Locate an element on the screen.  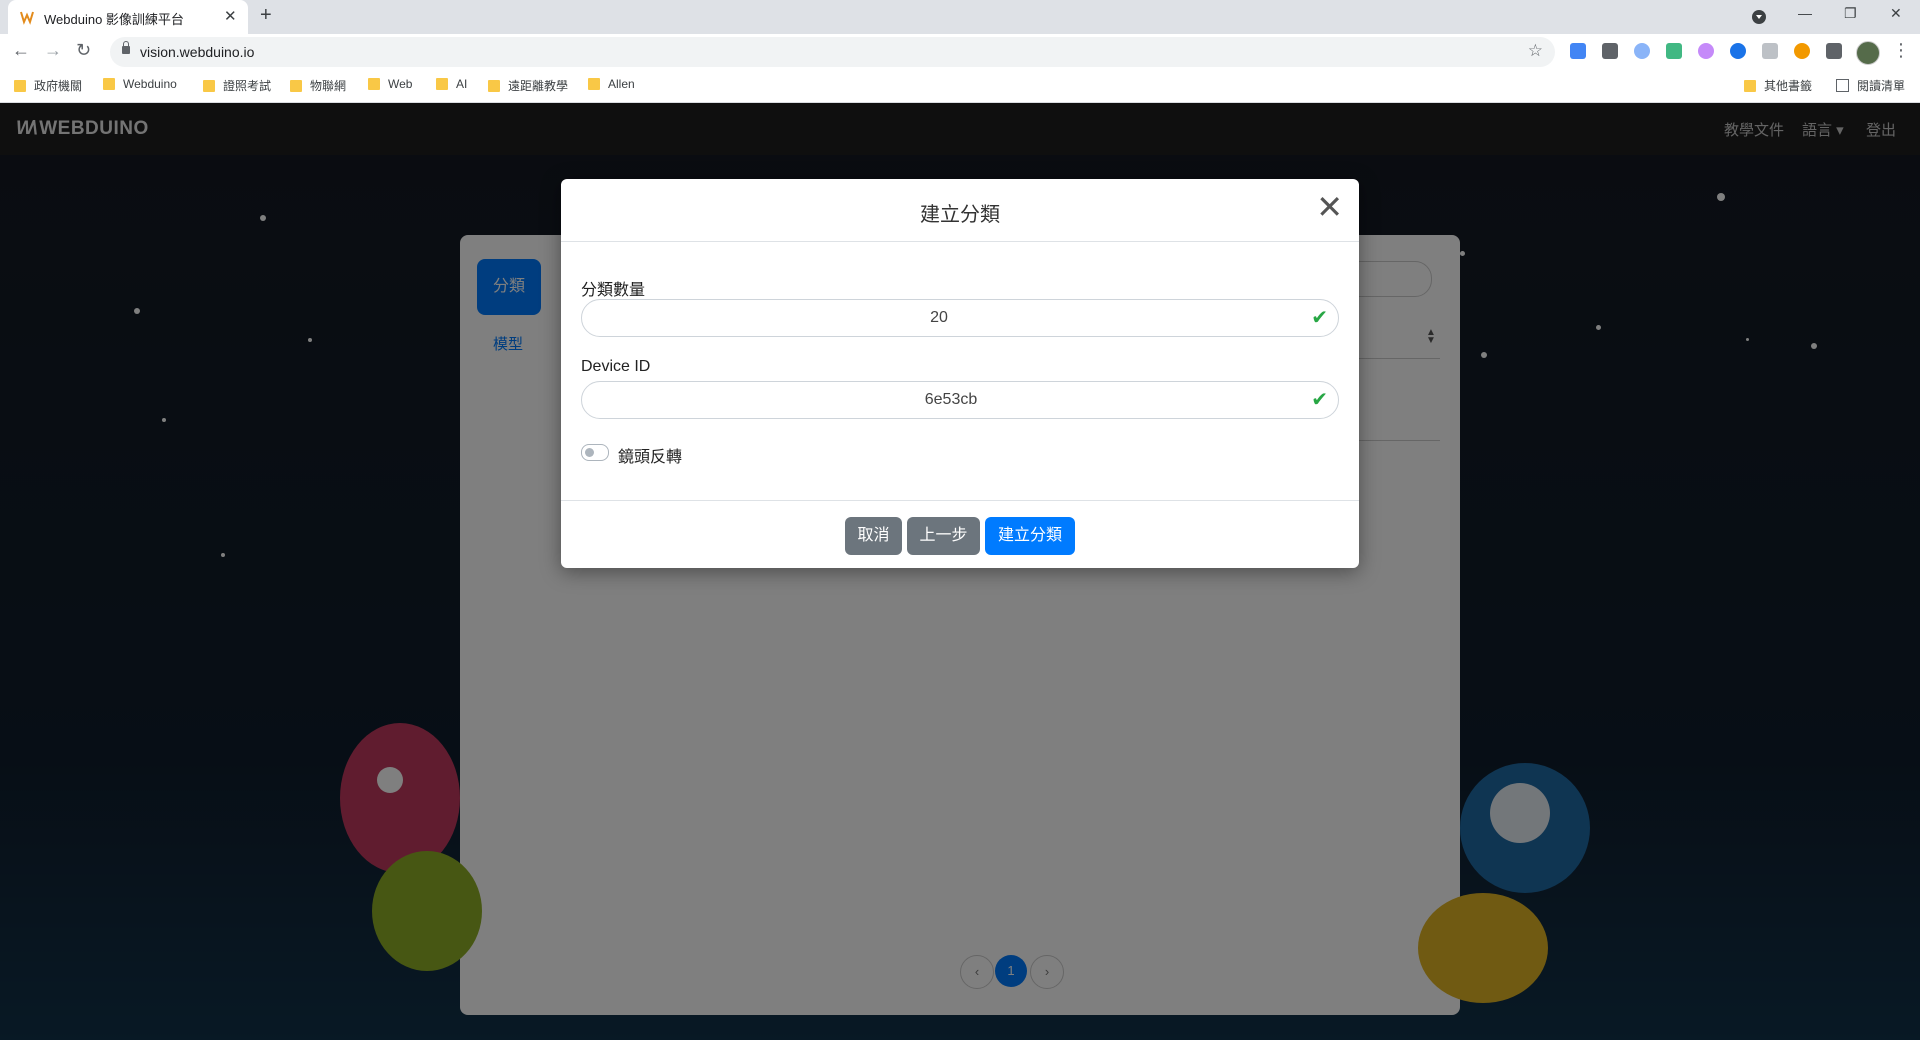
close-icon: ✕ is located at coordinates (1329, 207).